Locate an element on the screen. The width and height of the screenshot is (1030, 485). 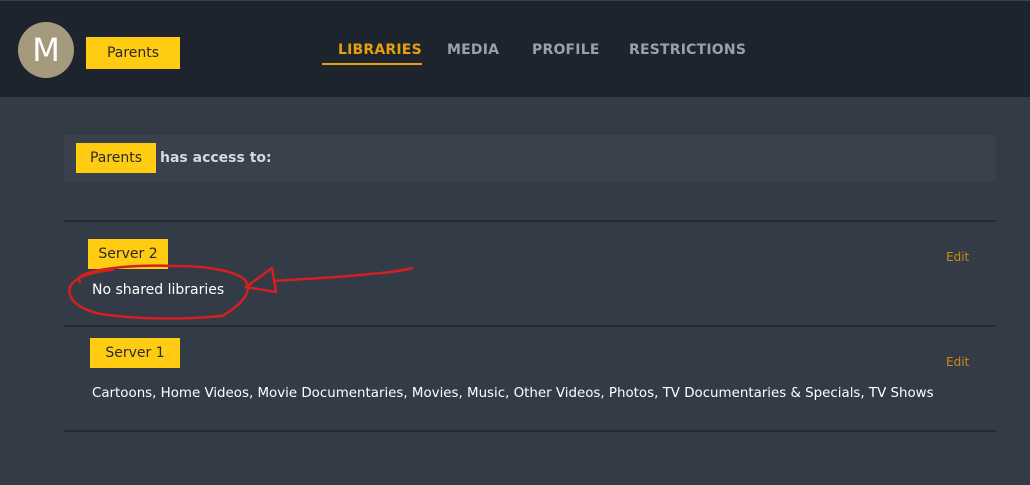
server-2-label: Server 2 is located at coordinates (128, 254).